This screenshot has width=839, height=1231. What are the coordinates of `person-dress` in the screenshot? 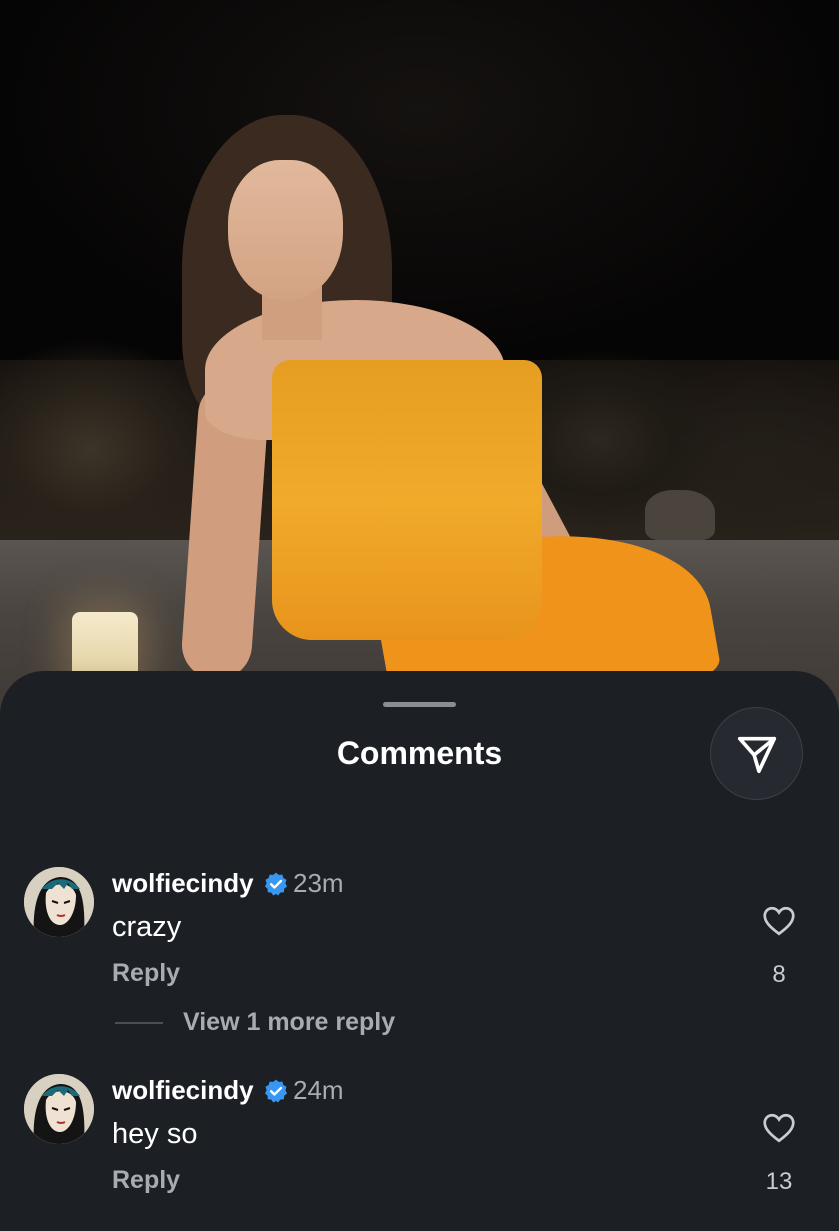 It's located at (407, 500).